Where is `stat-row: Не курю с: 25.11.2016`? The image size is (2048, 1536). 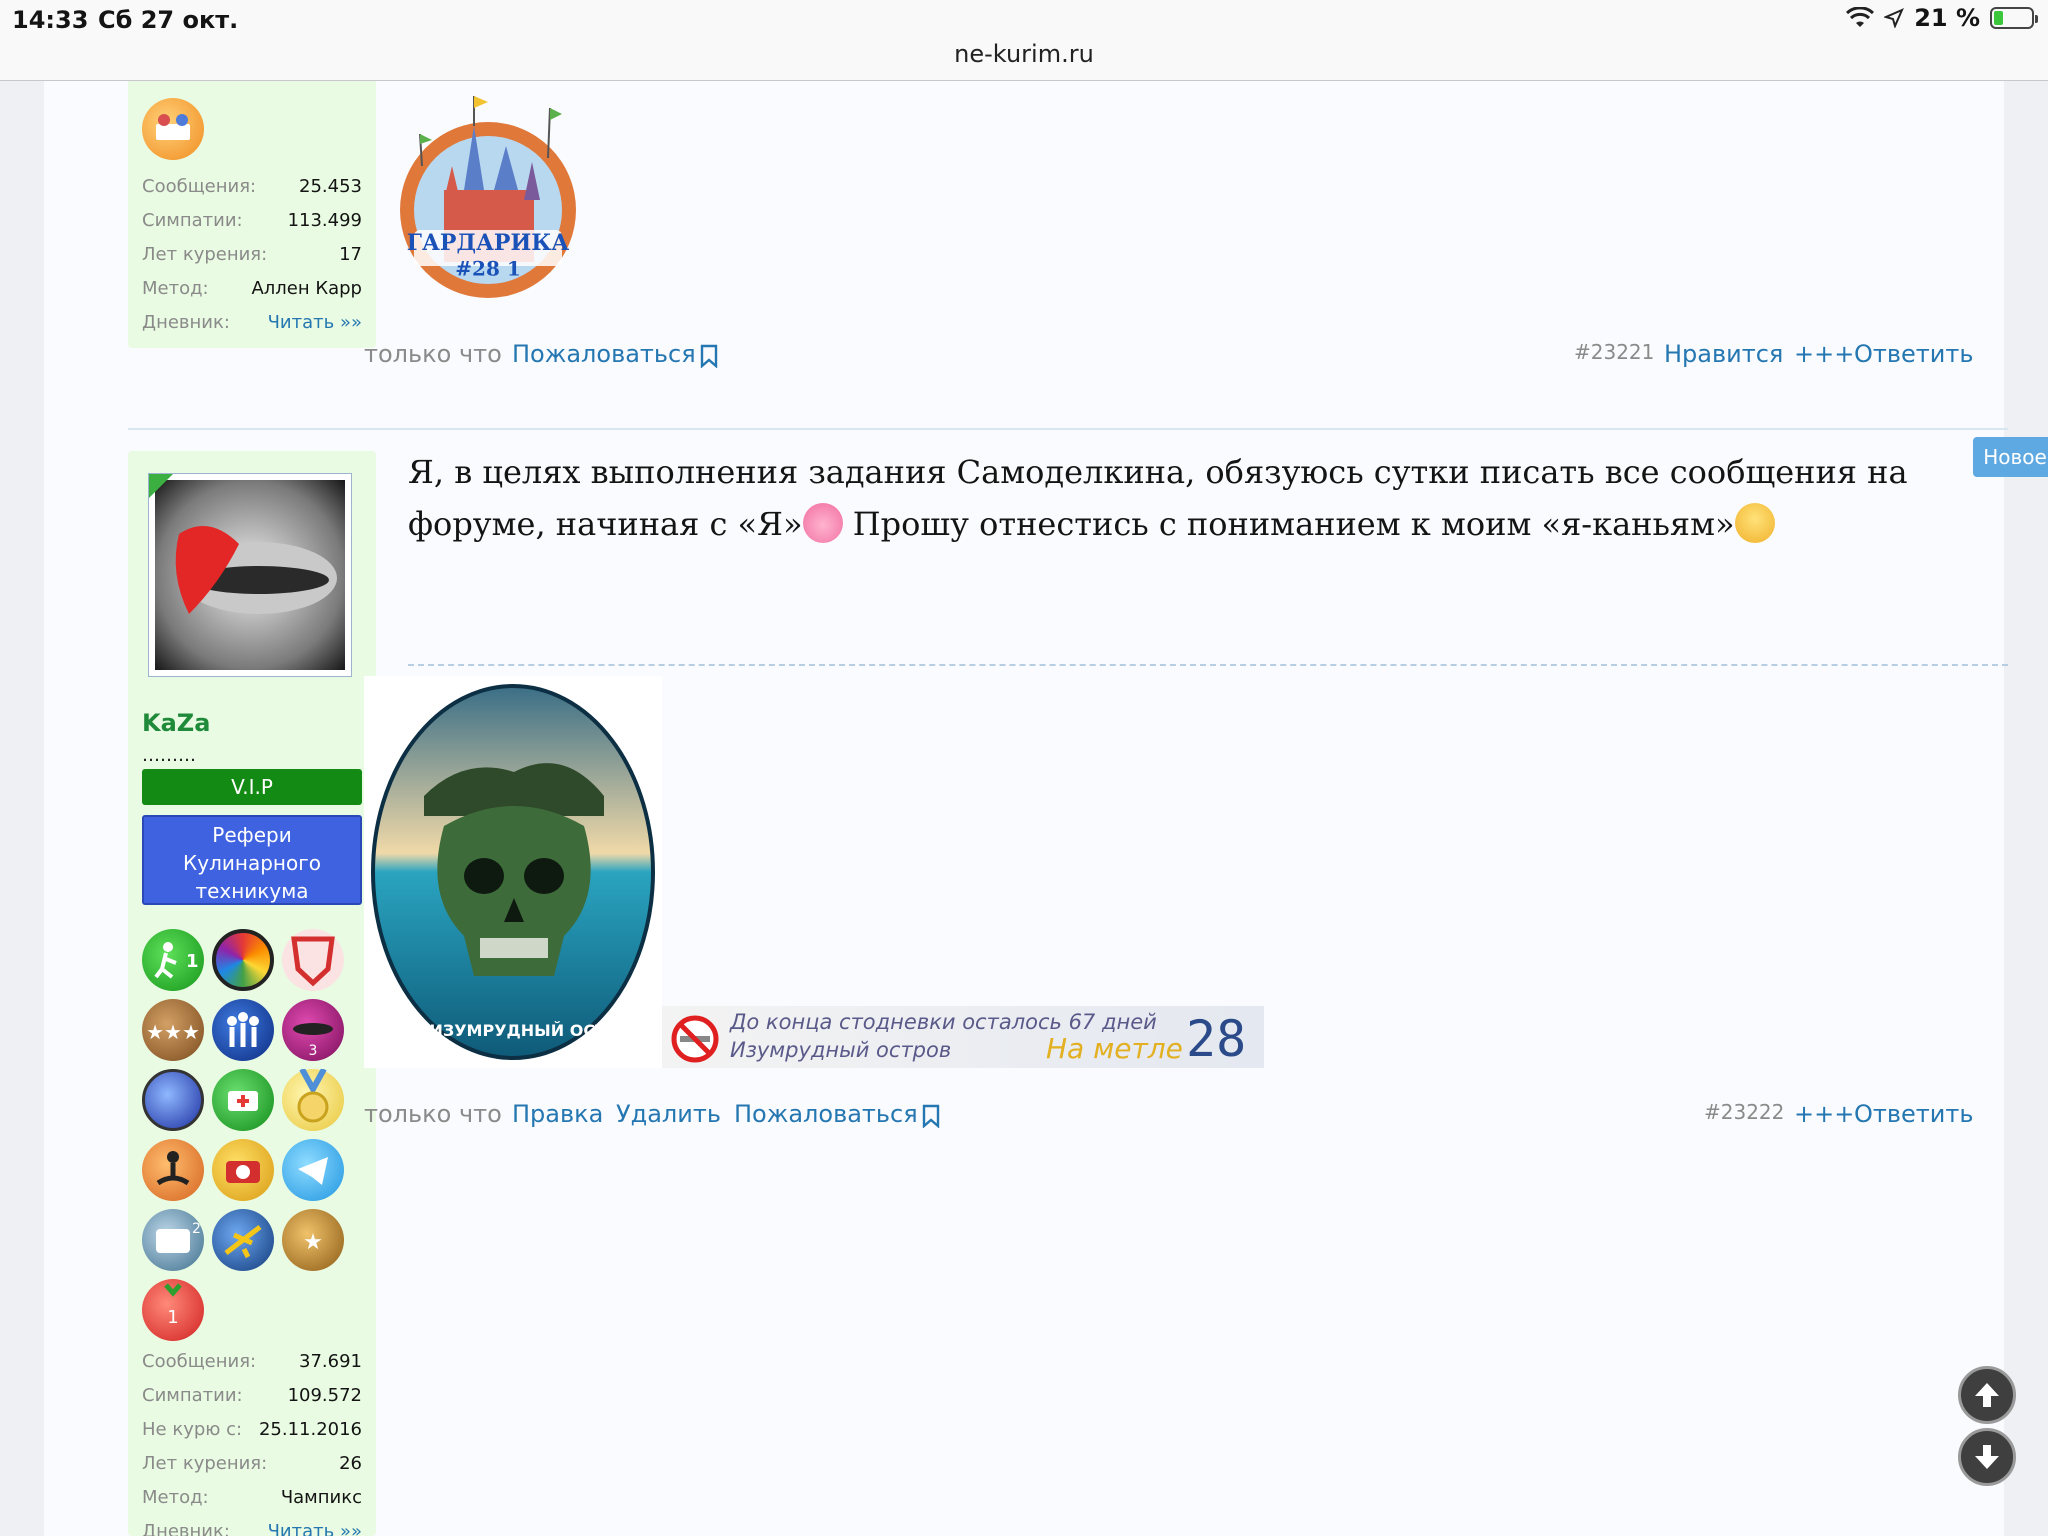
stat-row: Не курю с: 25.11.2016 is located at coordinates (252, 1429).